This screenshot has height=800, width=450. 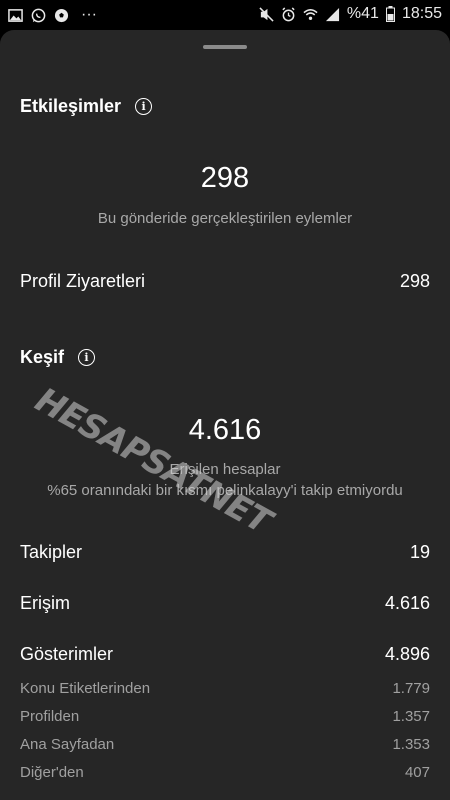 I want to click on home-source-label: Ana Sayfadan, so click(x=67, y=744).